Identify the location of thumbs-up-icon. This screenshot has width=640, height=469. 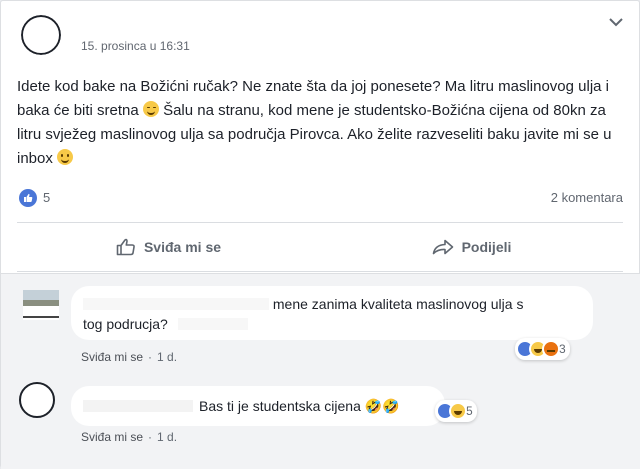
(125, 247).